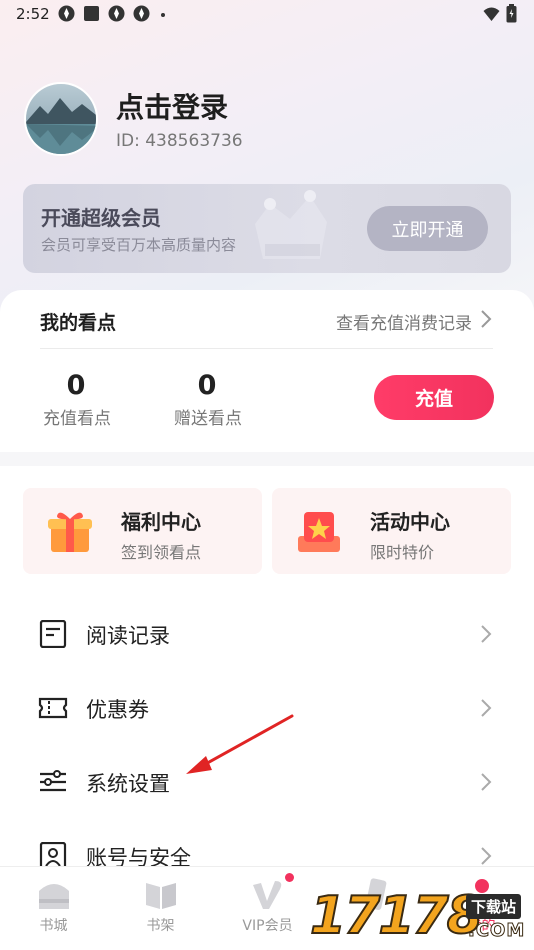 The image size is (534, 950). Describe the element at coordinates (267, 633) in the screenshot. I see `menu-item-reading-record: 阅读记录` at that location.